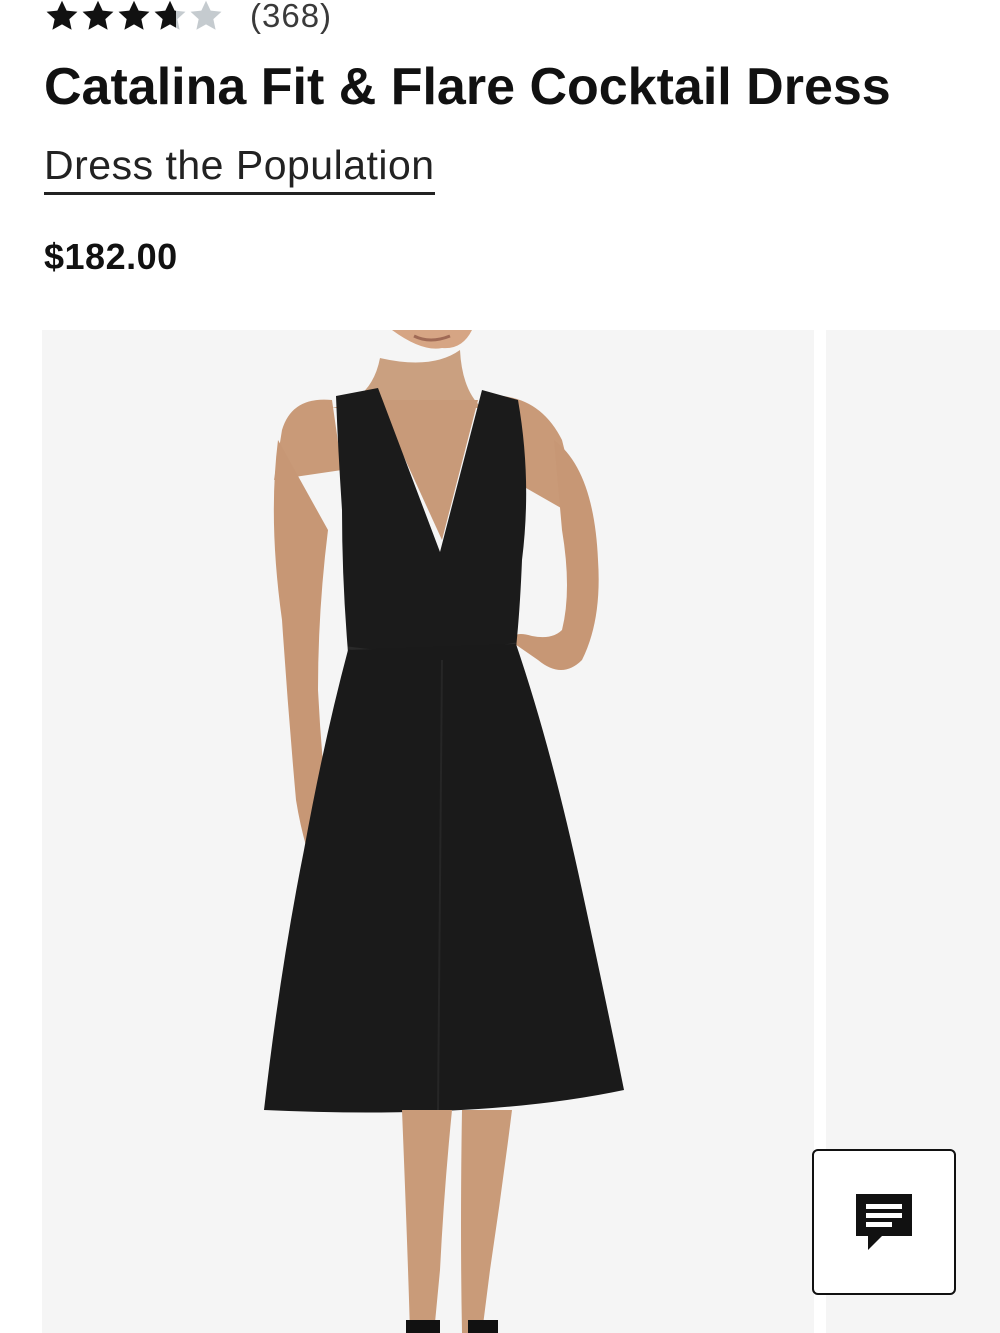 This screenshot has height=1333, width=1000. What do you see at coordinates (111, 256) in the screenshot?
I see `product-price: $182.00` at bounding box center [111, 256].